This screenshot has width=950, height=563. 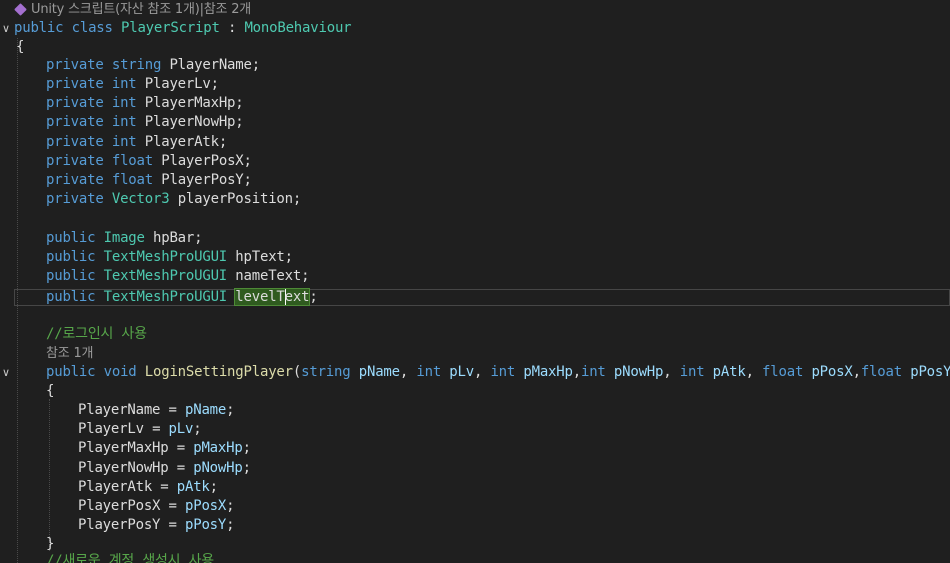 I want to click on code-line: public TextMeshProUGUI nameText;, so click(x=475, y=276).